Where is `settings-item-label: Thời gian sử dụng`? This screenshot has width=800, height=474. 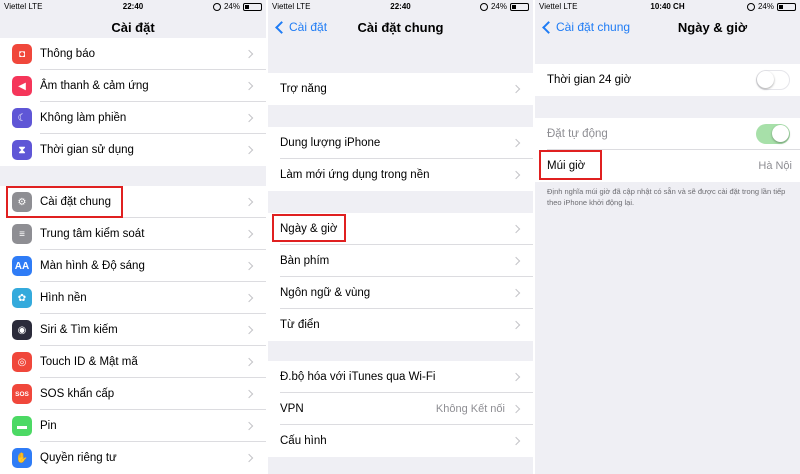 settings-item-label: Thời gian sử dụng is located at coordinates (87, 150).